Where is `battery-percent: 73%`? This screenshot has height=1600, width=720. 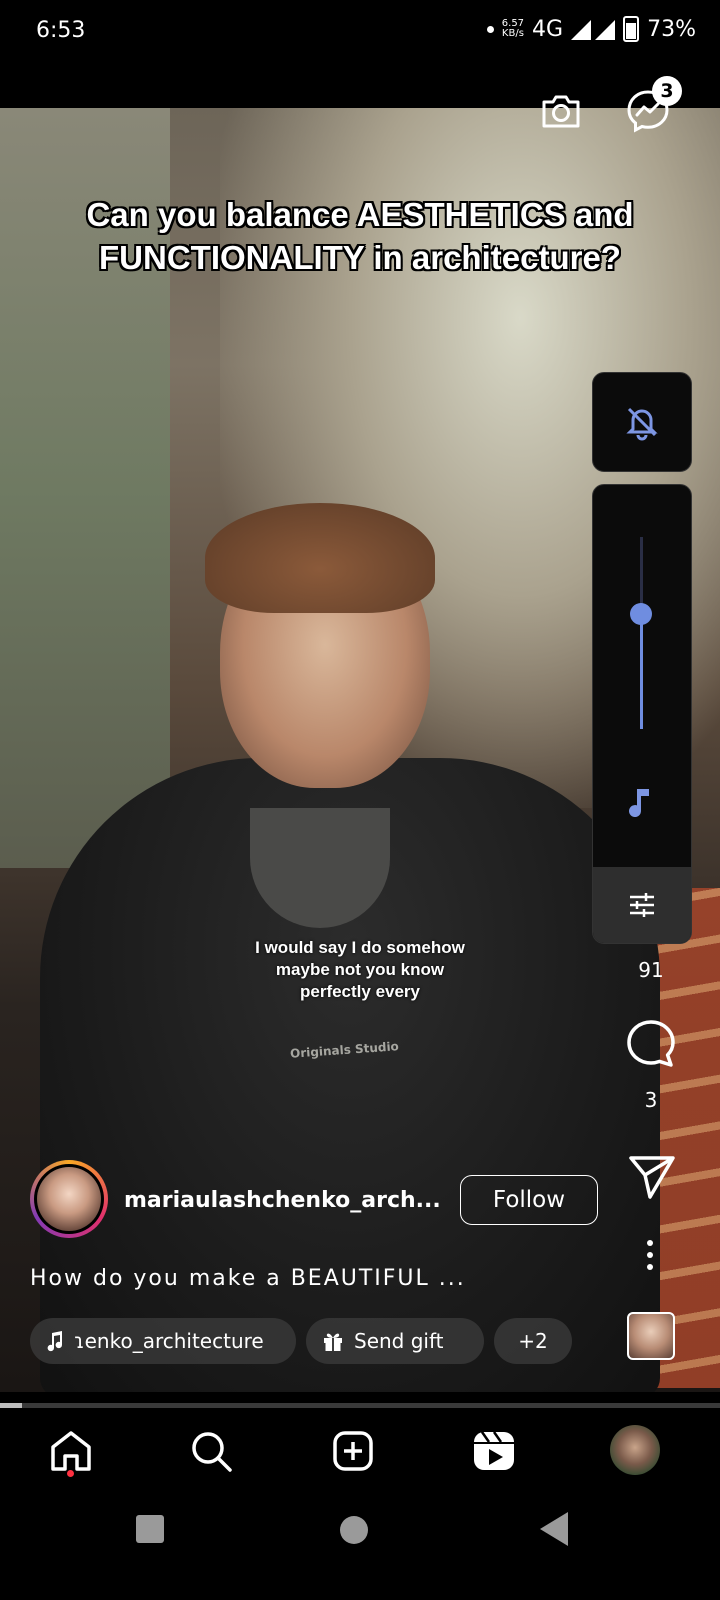 battery-percent: 73% is located at coordinates (671, 29).